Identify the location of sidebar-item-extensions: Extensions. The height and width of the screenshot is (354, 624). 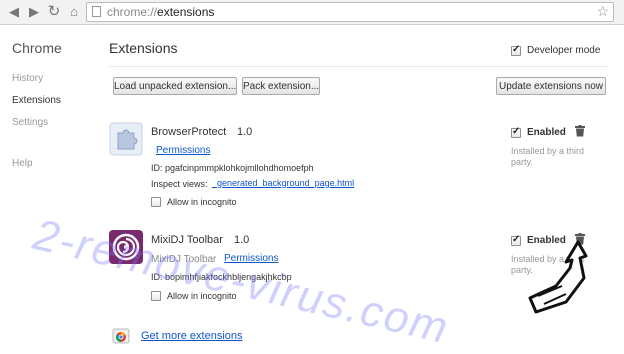
(36, 100).